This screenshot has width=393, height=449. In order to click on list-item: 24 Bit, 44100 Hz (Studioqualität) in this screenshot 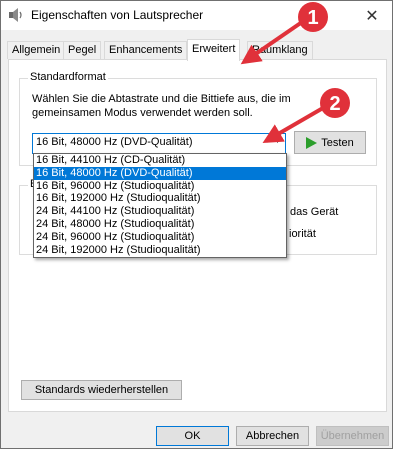, I will do `click(160, 211)`.